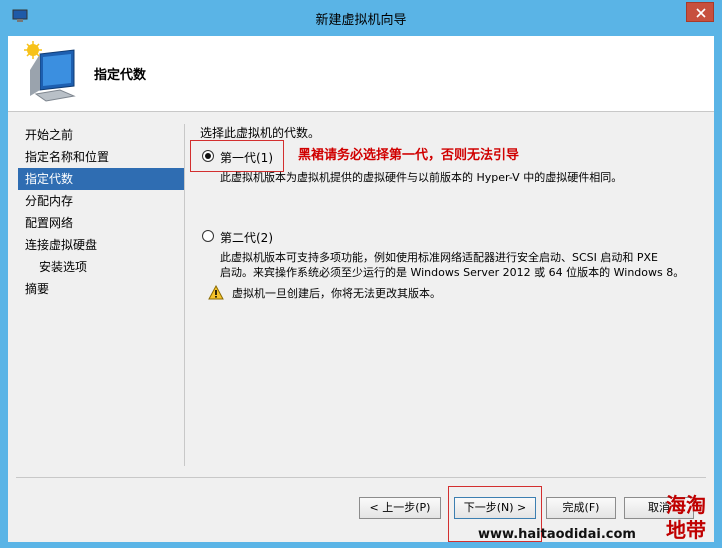  Describe the element at coordinates (260, 133) in the screenshot. I see `generation-prompt: 选择此虚拟机的代数。` at that location.